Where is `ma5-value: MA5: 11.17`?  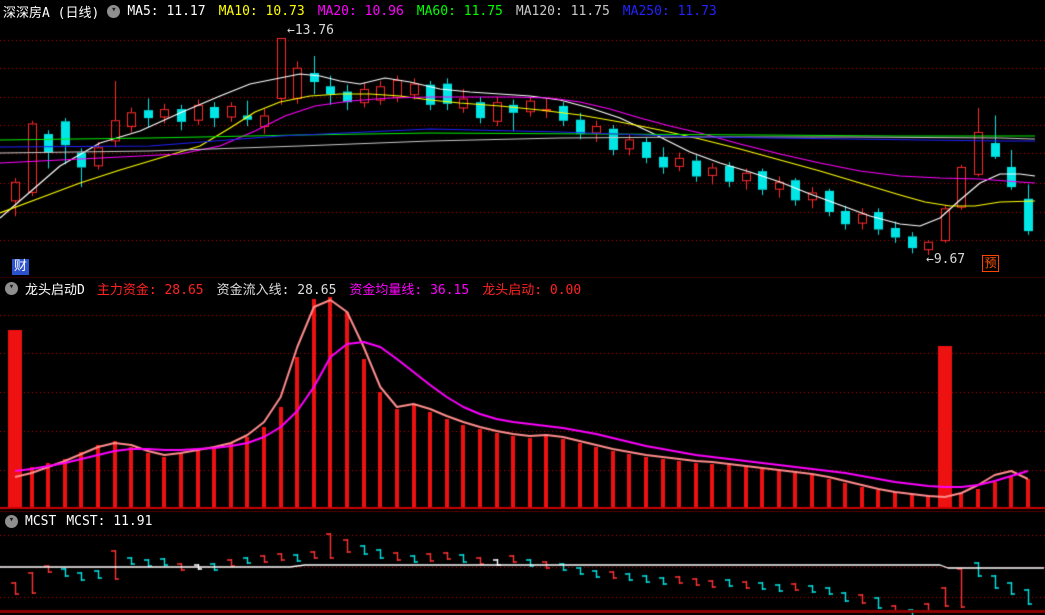 ma5-value: MA5: 11.17 is located at coordinates (166, 11).